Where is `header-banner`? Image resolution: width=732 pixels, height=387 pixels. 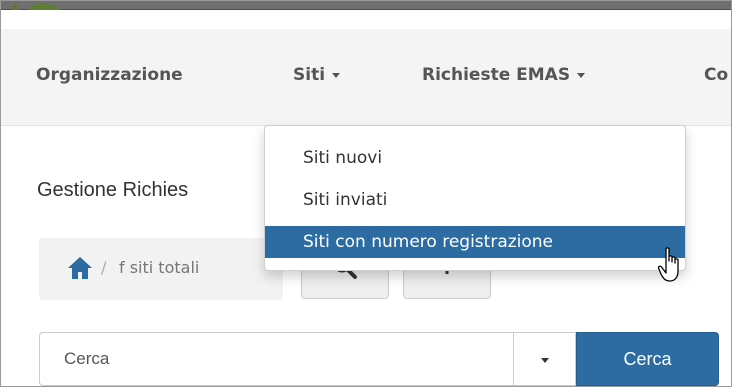
header-banner is located at coordinates (366, 15).